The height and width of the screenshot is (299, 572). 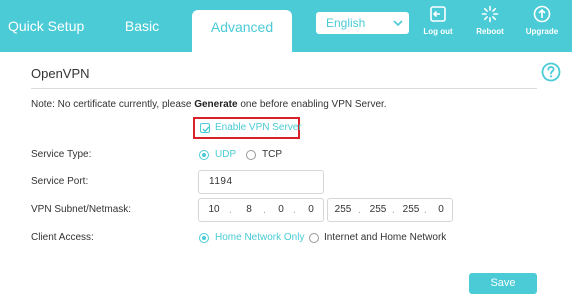 I want to click on service-type-label: Service Type:, so click(x=61, y=154).